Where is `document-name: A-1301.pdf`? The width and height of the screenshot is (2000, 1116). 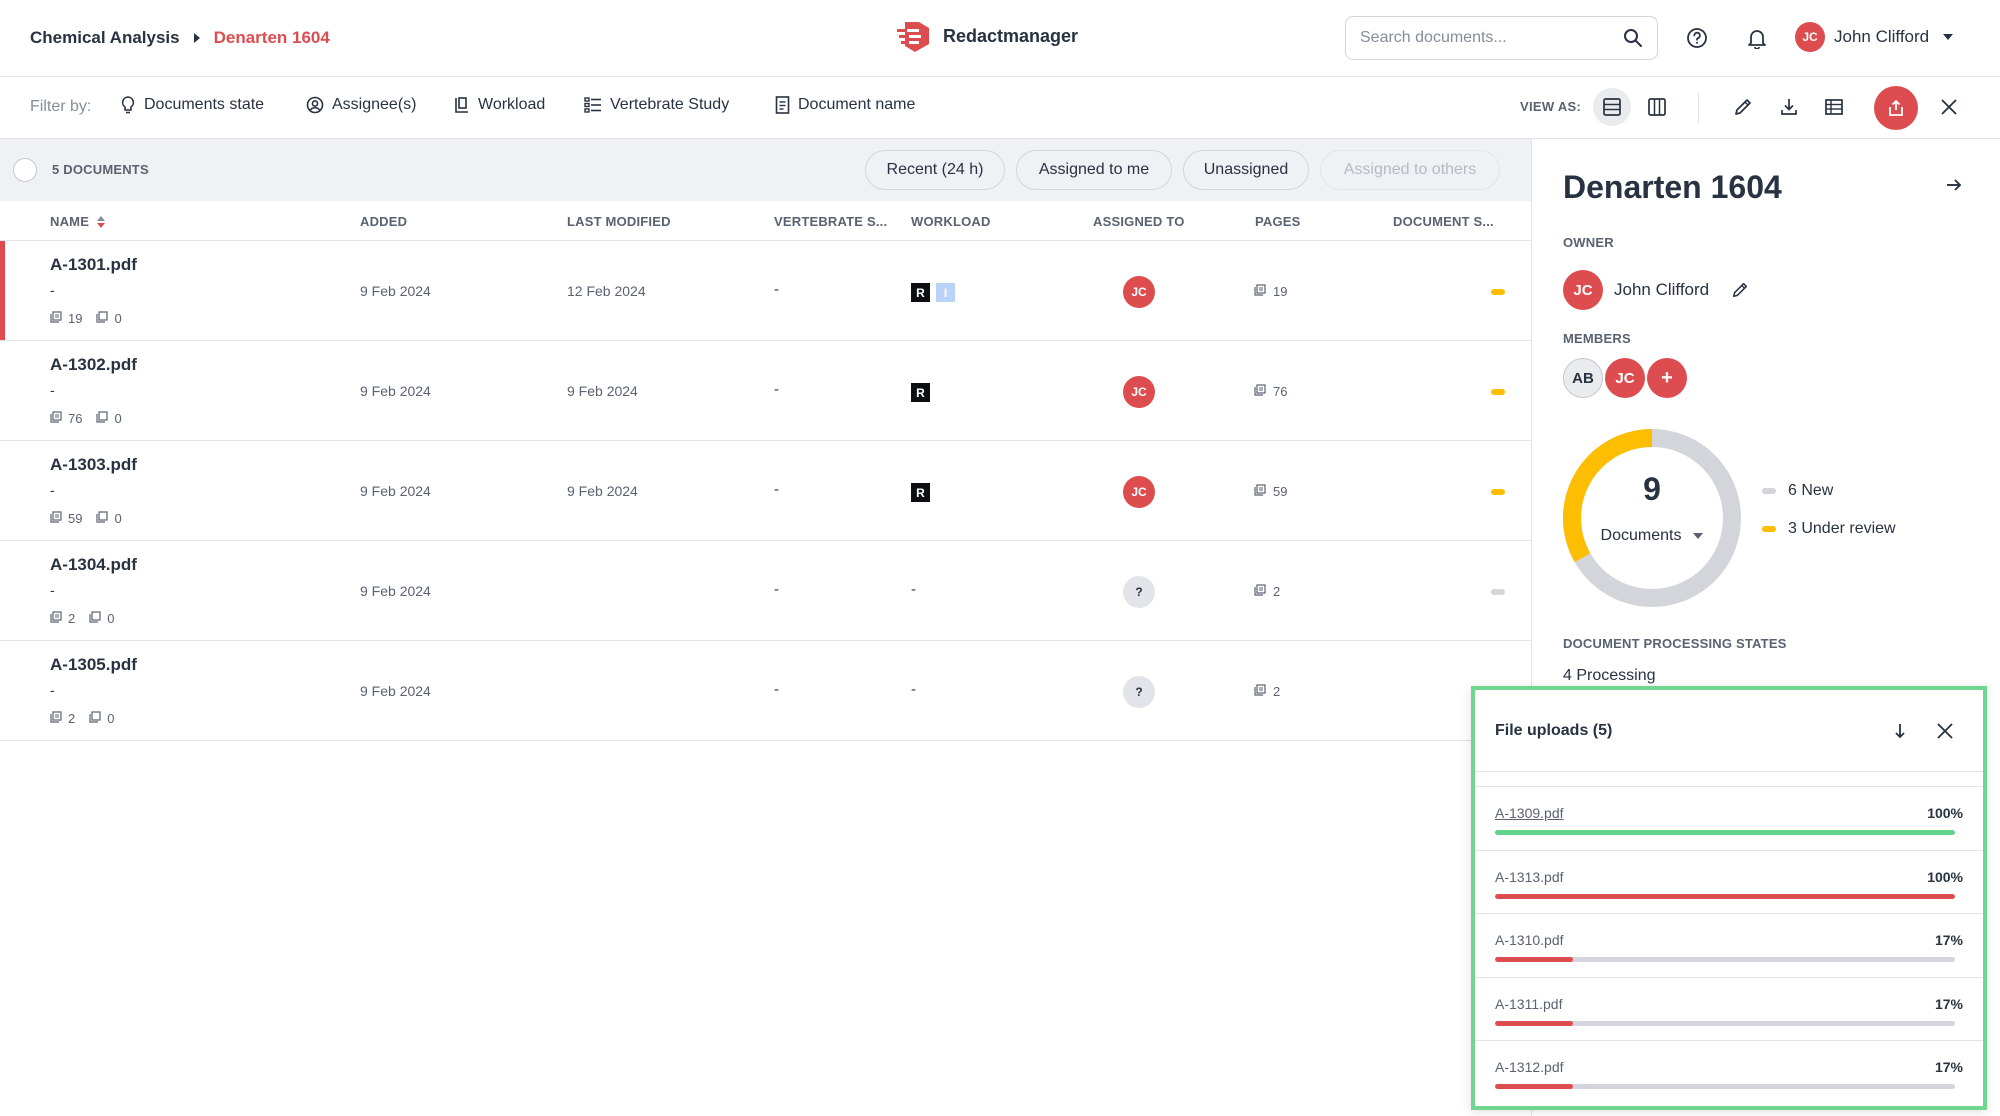 document-name: A-1301.pdf is located at coordinates (93, 265).